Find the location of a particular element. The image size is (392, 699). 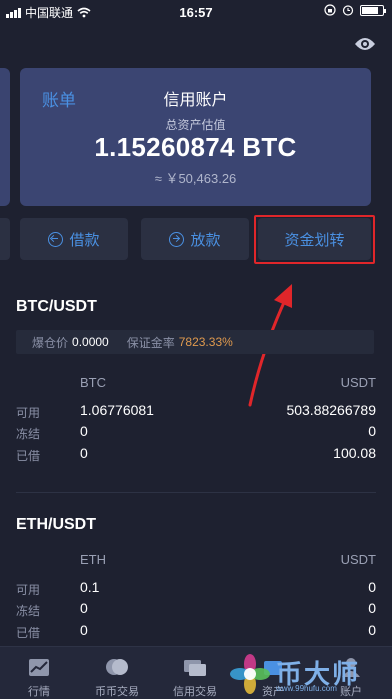

total-assets-amount: 1.15260874 BTC is located at coordinates (195, 147).